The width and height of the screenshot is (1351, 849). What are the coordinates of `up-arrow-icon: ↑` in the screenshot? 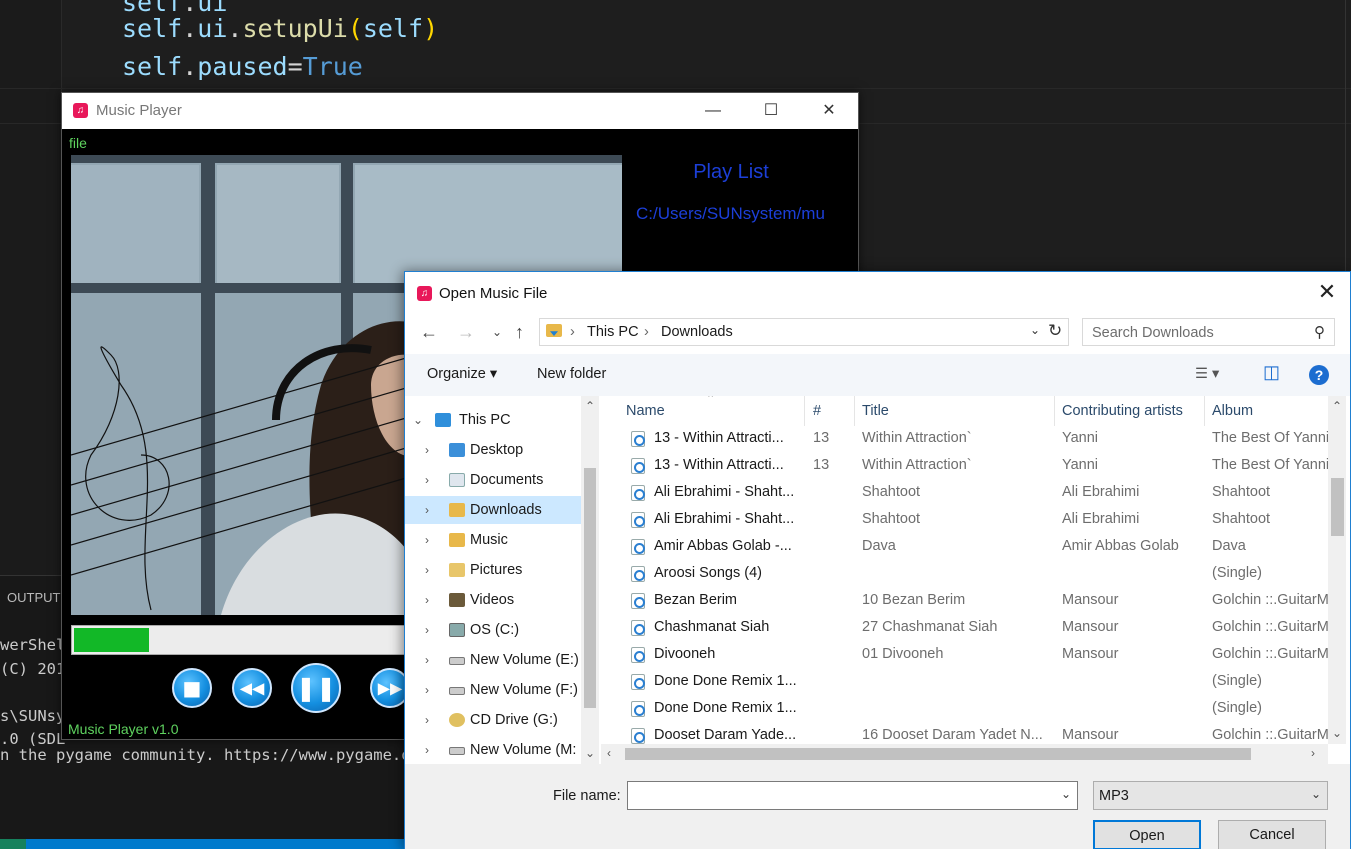 It's located at (519, 332).